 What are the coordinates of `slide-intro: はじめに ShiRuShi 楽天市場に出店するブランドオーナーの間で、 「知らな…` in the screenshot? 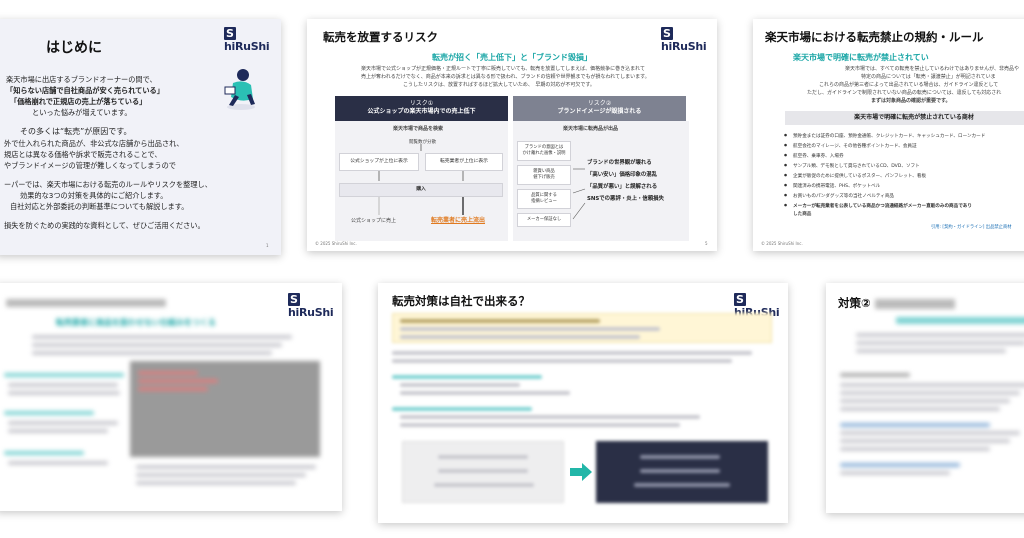 It's located at (140, 137).